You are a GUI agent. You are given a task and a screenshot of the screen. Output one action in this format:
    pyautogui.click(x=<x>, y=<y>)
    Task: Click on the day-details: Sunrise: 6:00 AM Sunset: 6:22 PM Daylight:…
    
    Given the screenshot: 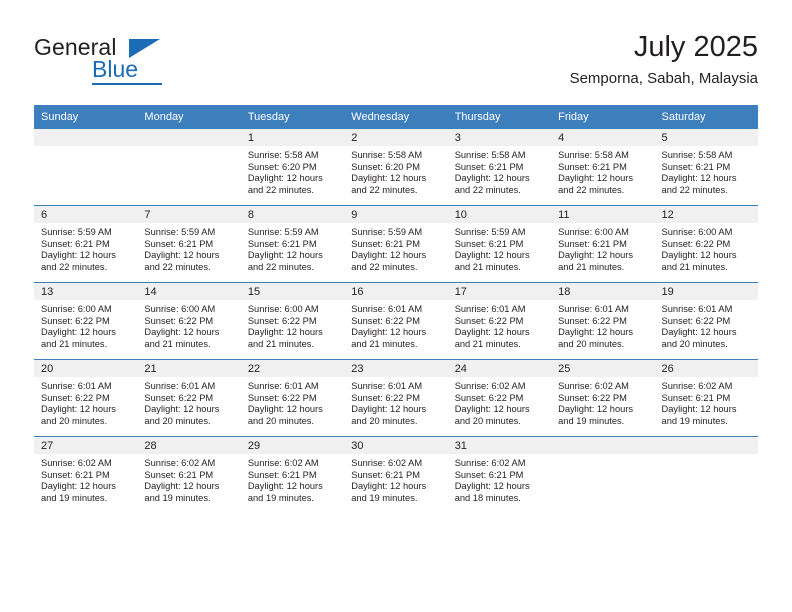 What is the action you would take?
    pyautogui.click(x=85, y=325)
    